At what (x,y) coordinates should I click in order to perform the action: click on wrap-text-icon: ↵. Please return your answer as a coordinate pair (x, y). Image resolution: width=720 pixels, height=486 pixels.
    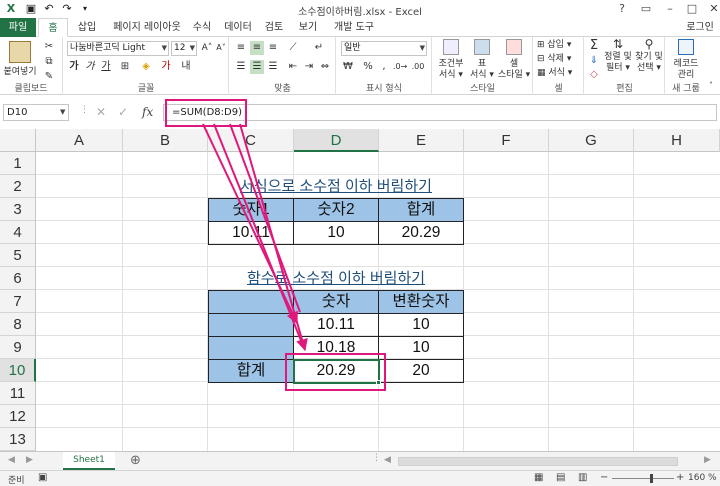
    Looking at the image, I should click on (319, 48).